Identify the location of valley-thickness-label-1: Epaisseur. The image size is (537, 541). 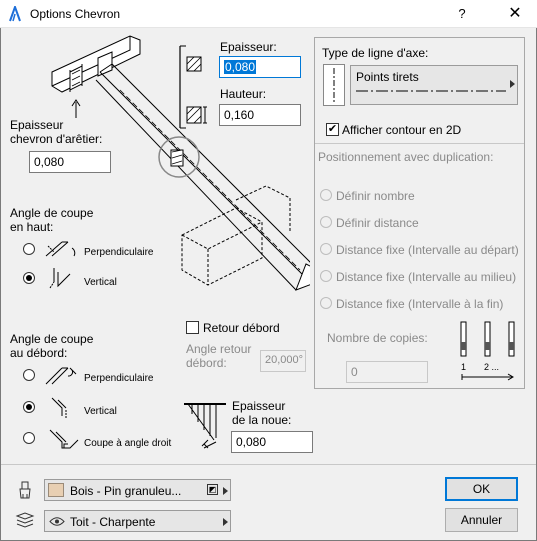
(259, 406).